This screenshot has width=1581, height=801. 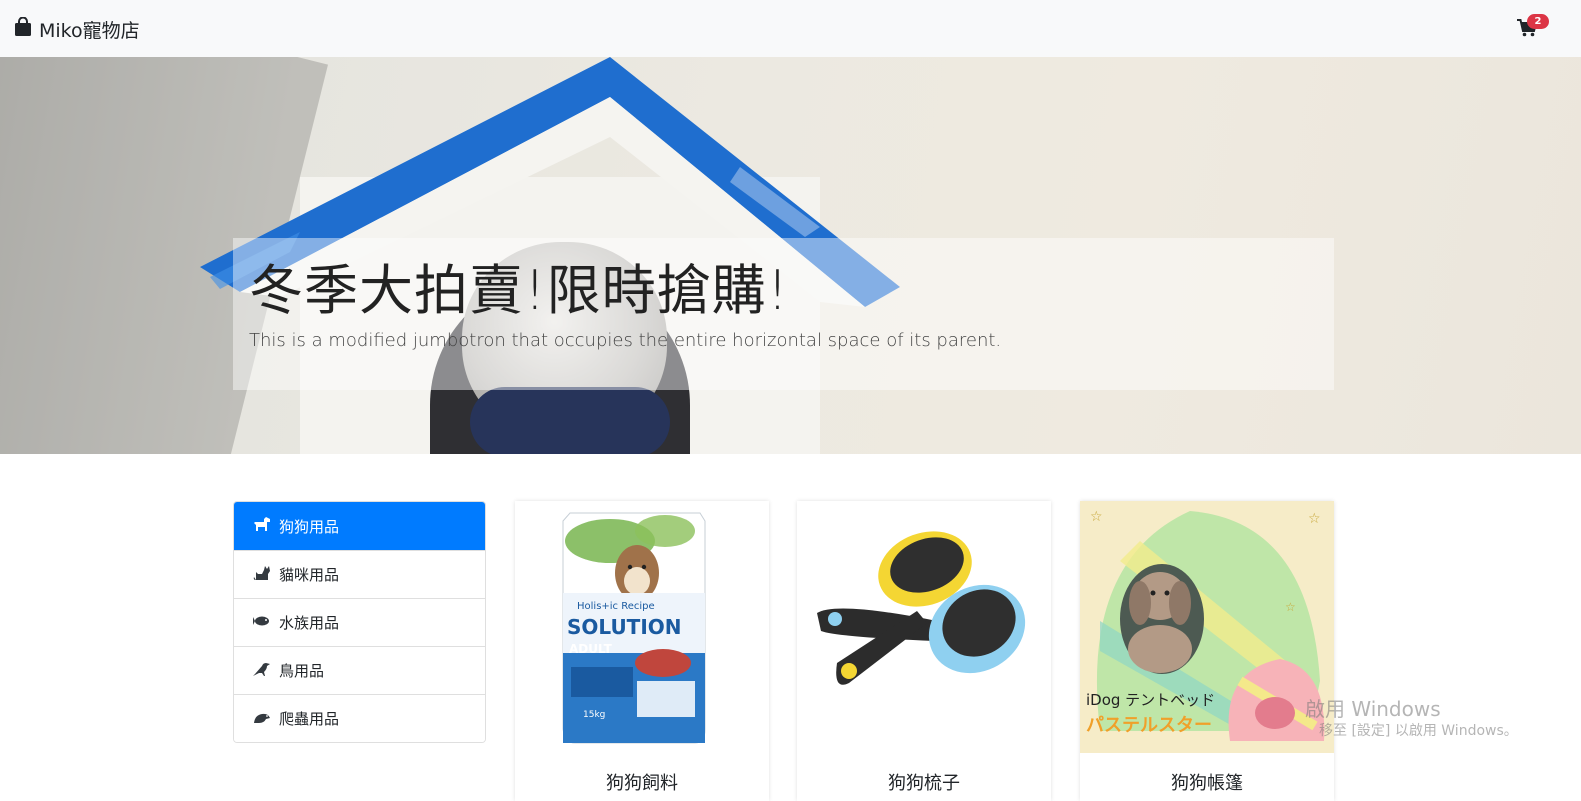 What do you see at coordinates (89, 30) in the screenshot?
I see `brand-name: Miko寵物店` at bounding box center [89, 30].